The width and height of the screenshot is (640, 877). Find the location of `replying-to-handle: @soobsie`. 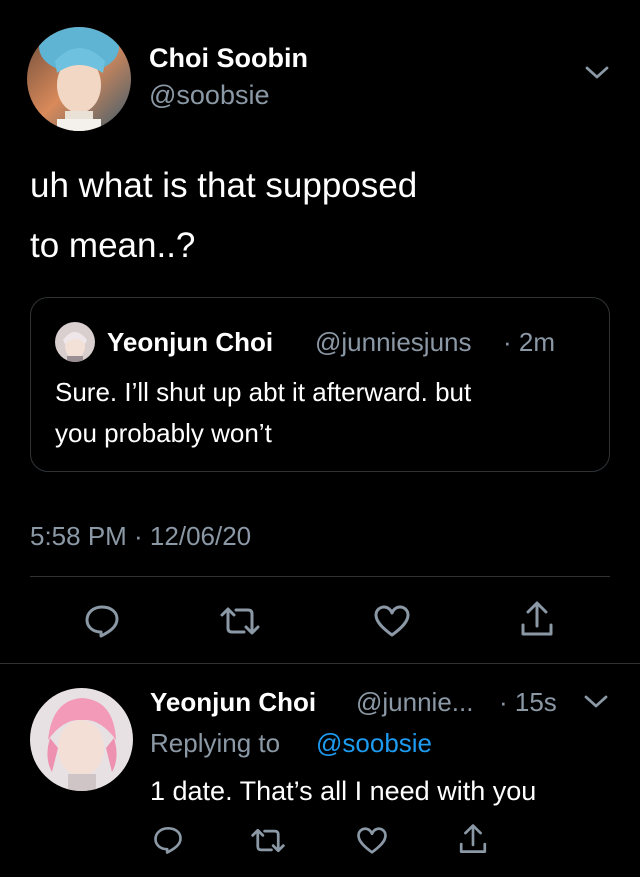

replying-to-handle: @soobsie is located at coordinates (374, 743).